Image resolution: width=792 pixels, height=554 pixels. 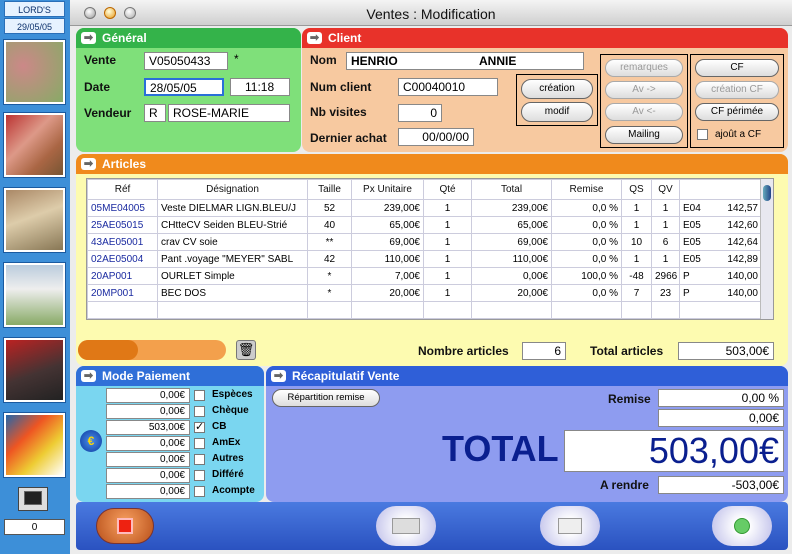 I want to click on repartition-remise-button: Répartition remise, so click(x=326, y=398).